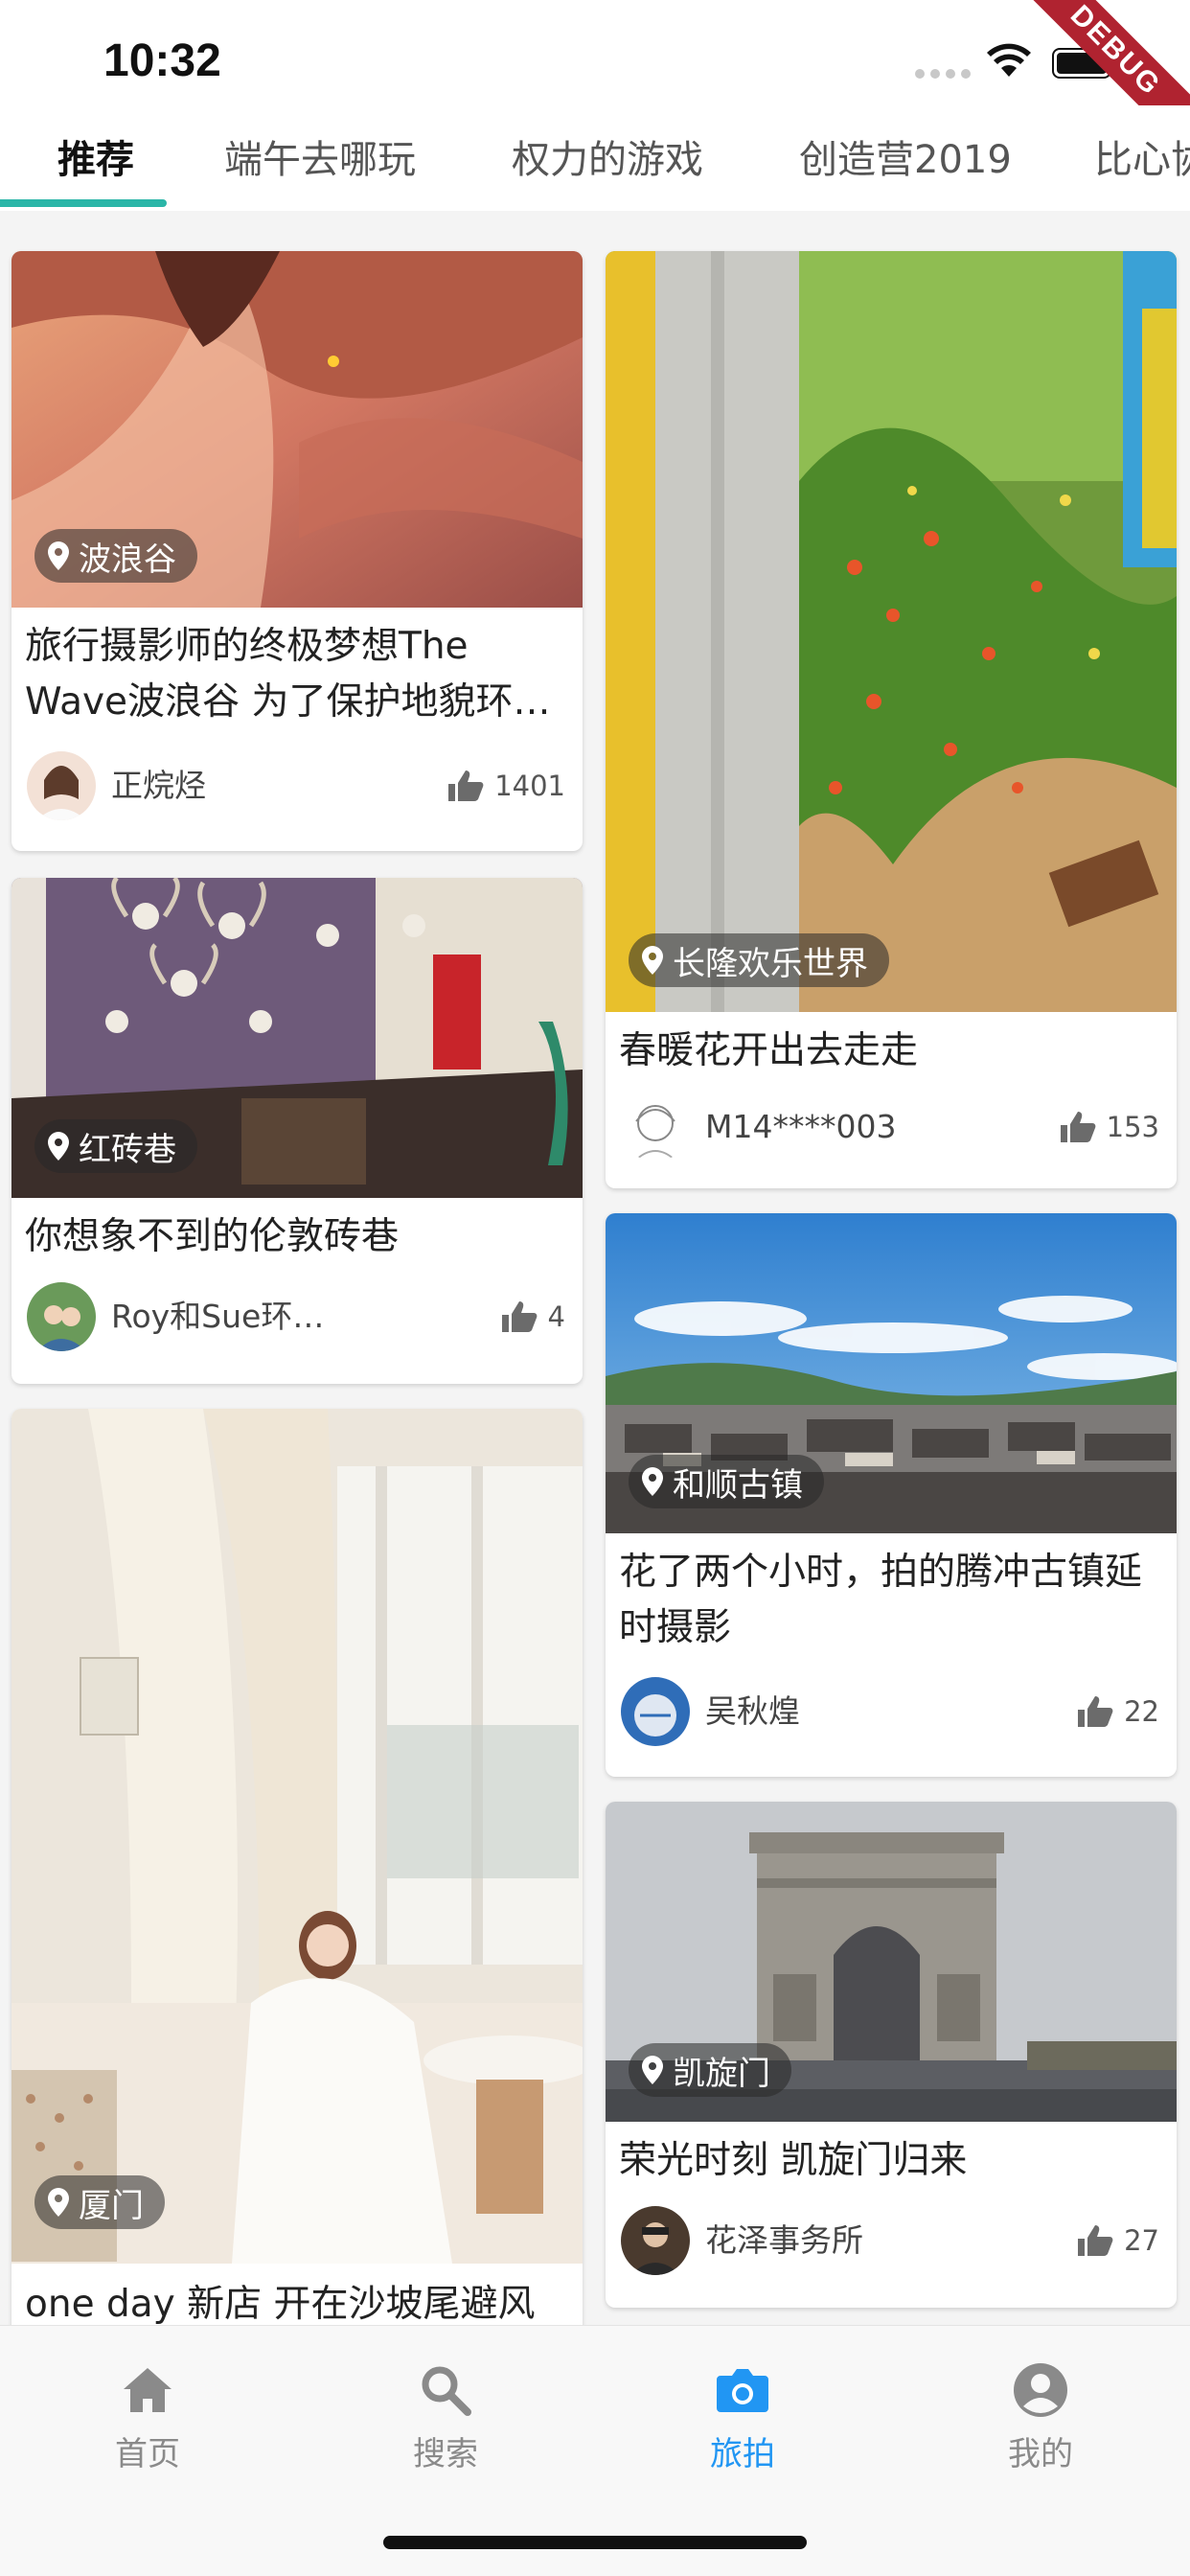 The image size is (1190, 2576). What do you see at coordinates (607, 156) in the screenshot?
I see `tab-game-of-thrones: 权力的游戏` at bounding box center [607, 156].